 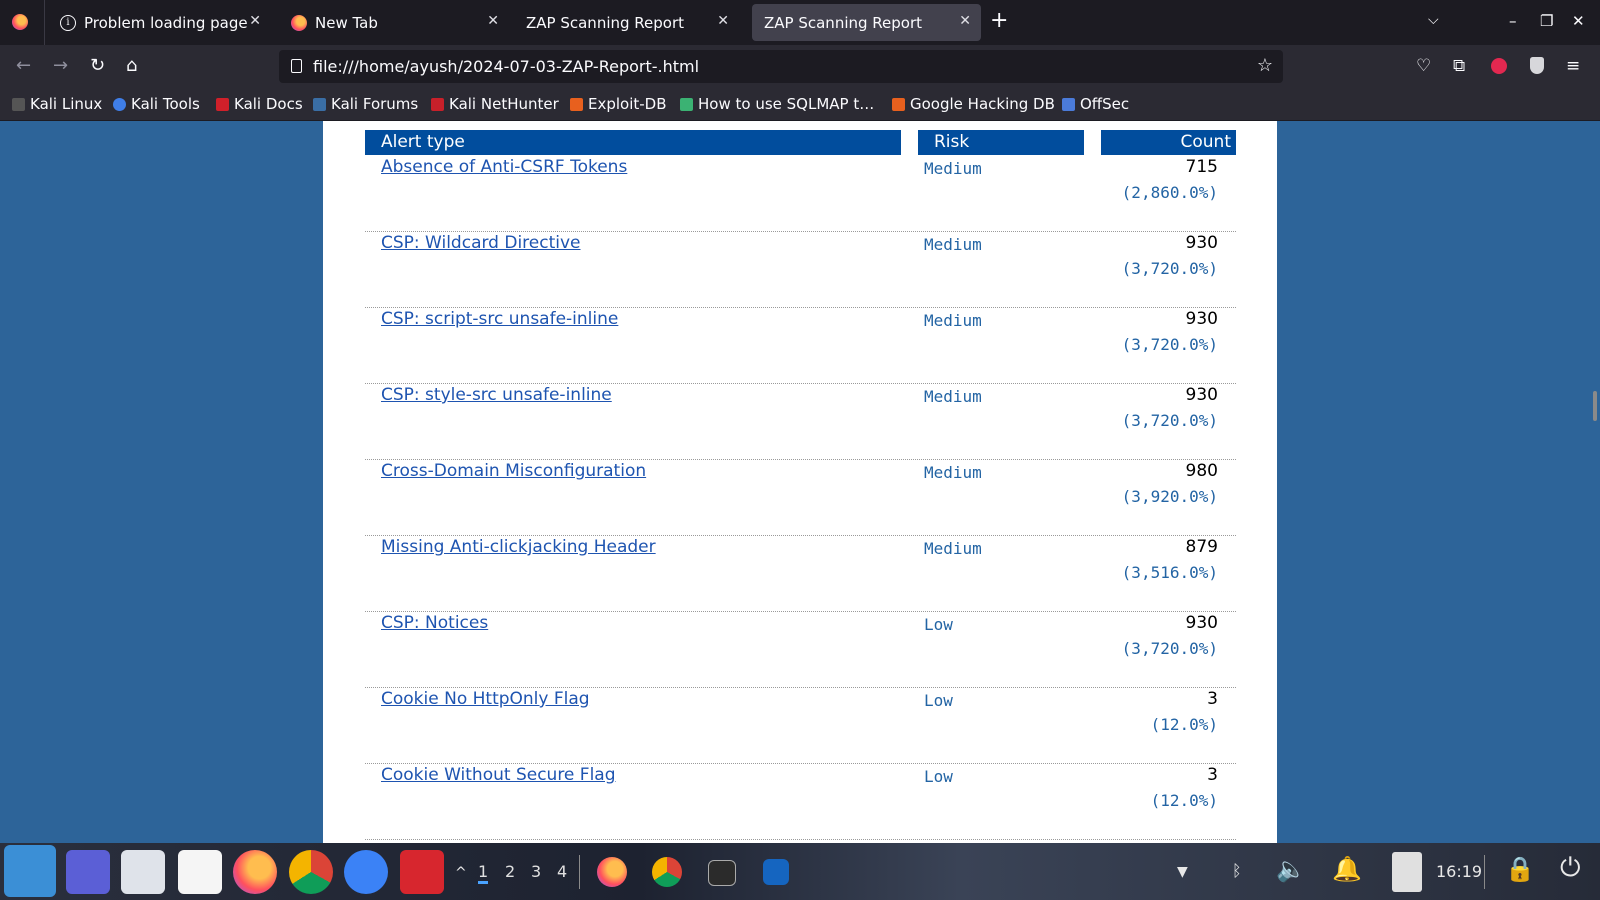 What do you see at coordinates (1513, 21) in the screenshot?
I see `minimize-icon: –` at bounding box center [1513, 21].